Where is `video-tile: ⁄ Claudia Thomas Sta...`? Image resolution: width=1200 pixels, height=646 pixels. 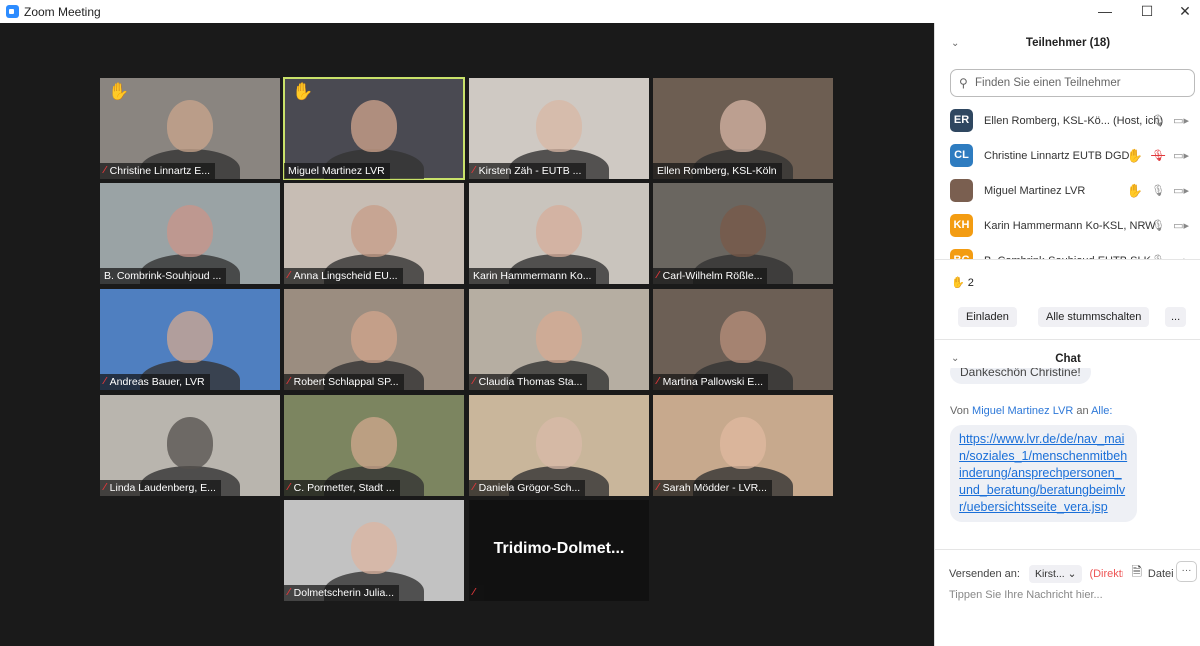 video-tile: ⁄ Claudia Thomas Sta... is located at coordinates (559, 339).